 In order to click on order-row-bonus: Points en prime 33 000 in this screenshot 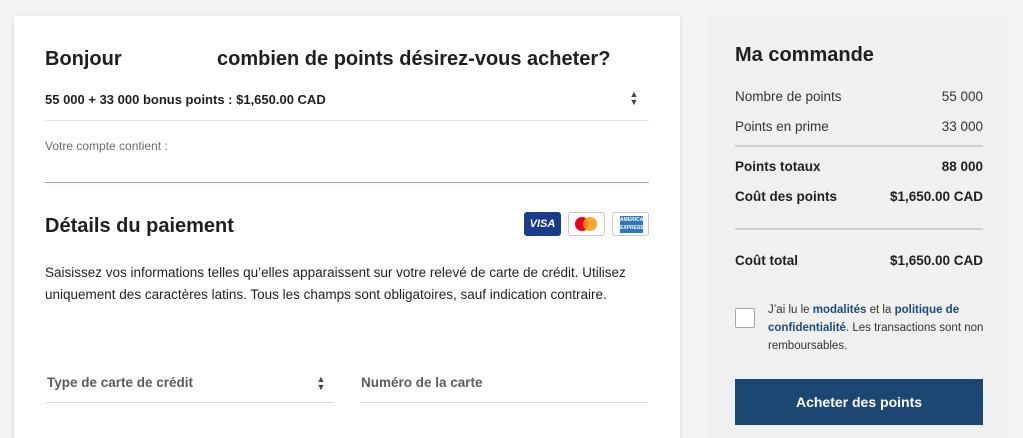, I will do `click(859, 126)`.